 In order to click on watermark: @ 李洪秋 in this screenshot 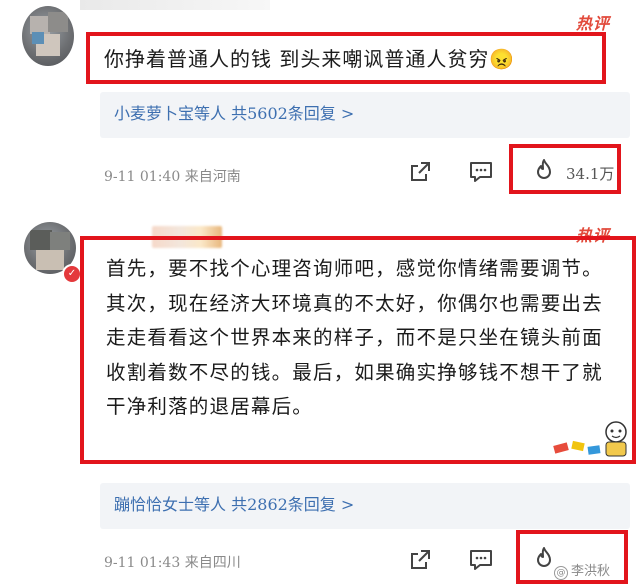, I will do `click(582, 570)`.